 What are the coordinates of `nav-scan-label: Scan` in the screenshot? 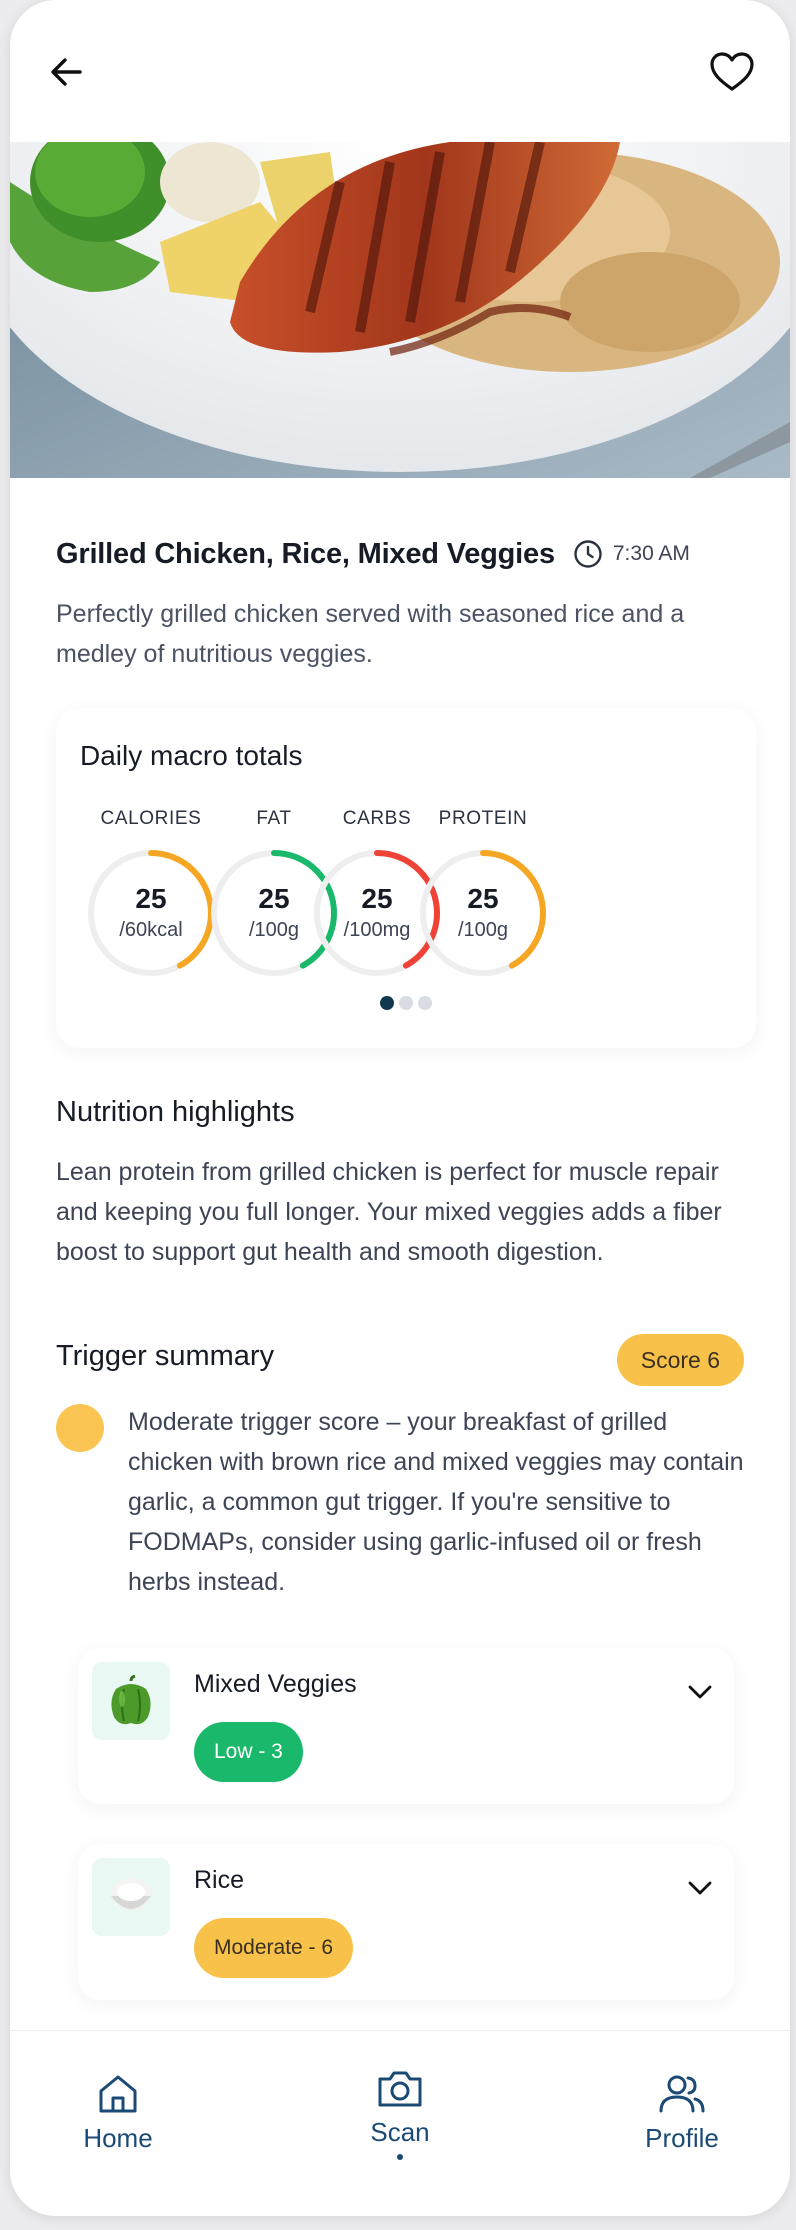 It's located at (400, 2132).